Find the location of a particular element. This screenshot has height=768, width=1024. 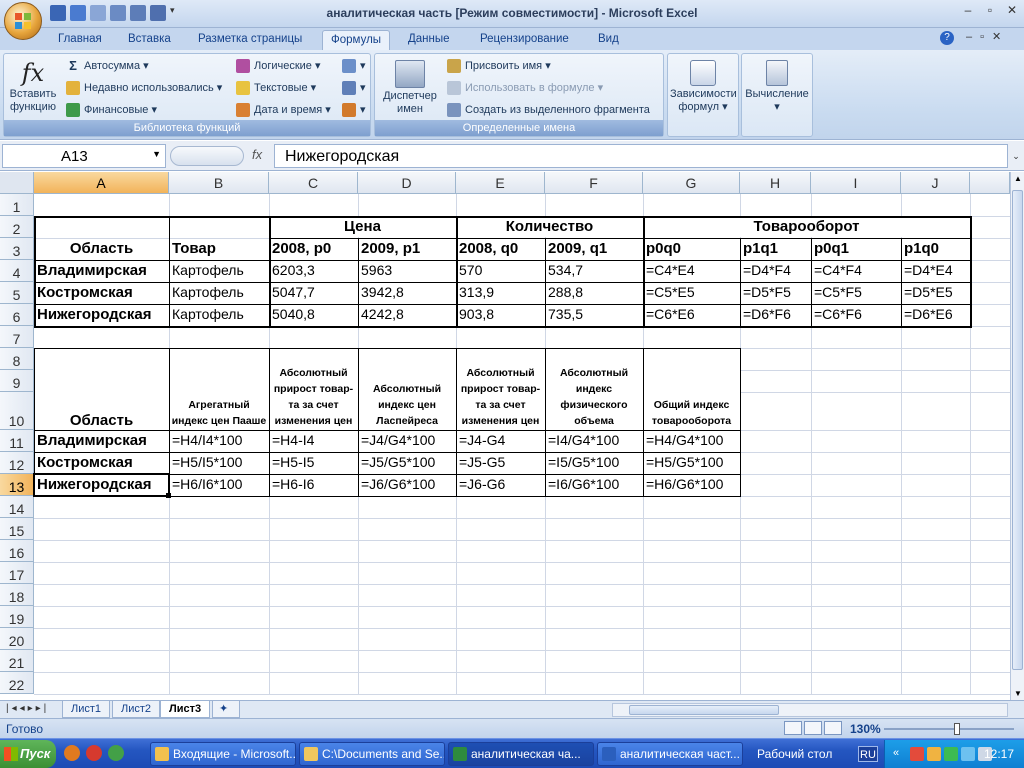

table1-cell-D5: 3942,8 is located at coordinates (407, 293).